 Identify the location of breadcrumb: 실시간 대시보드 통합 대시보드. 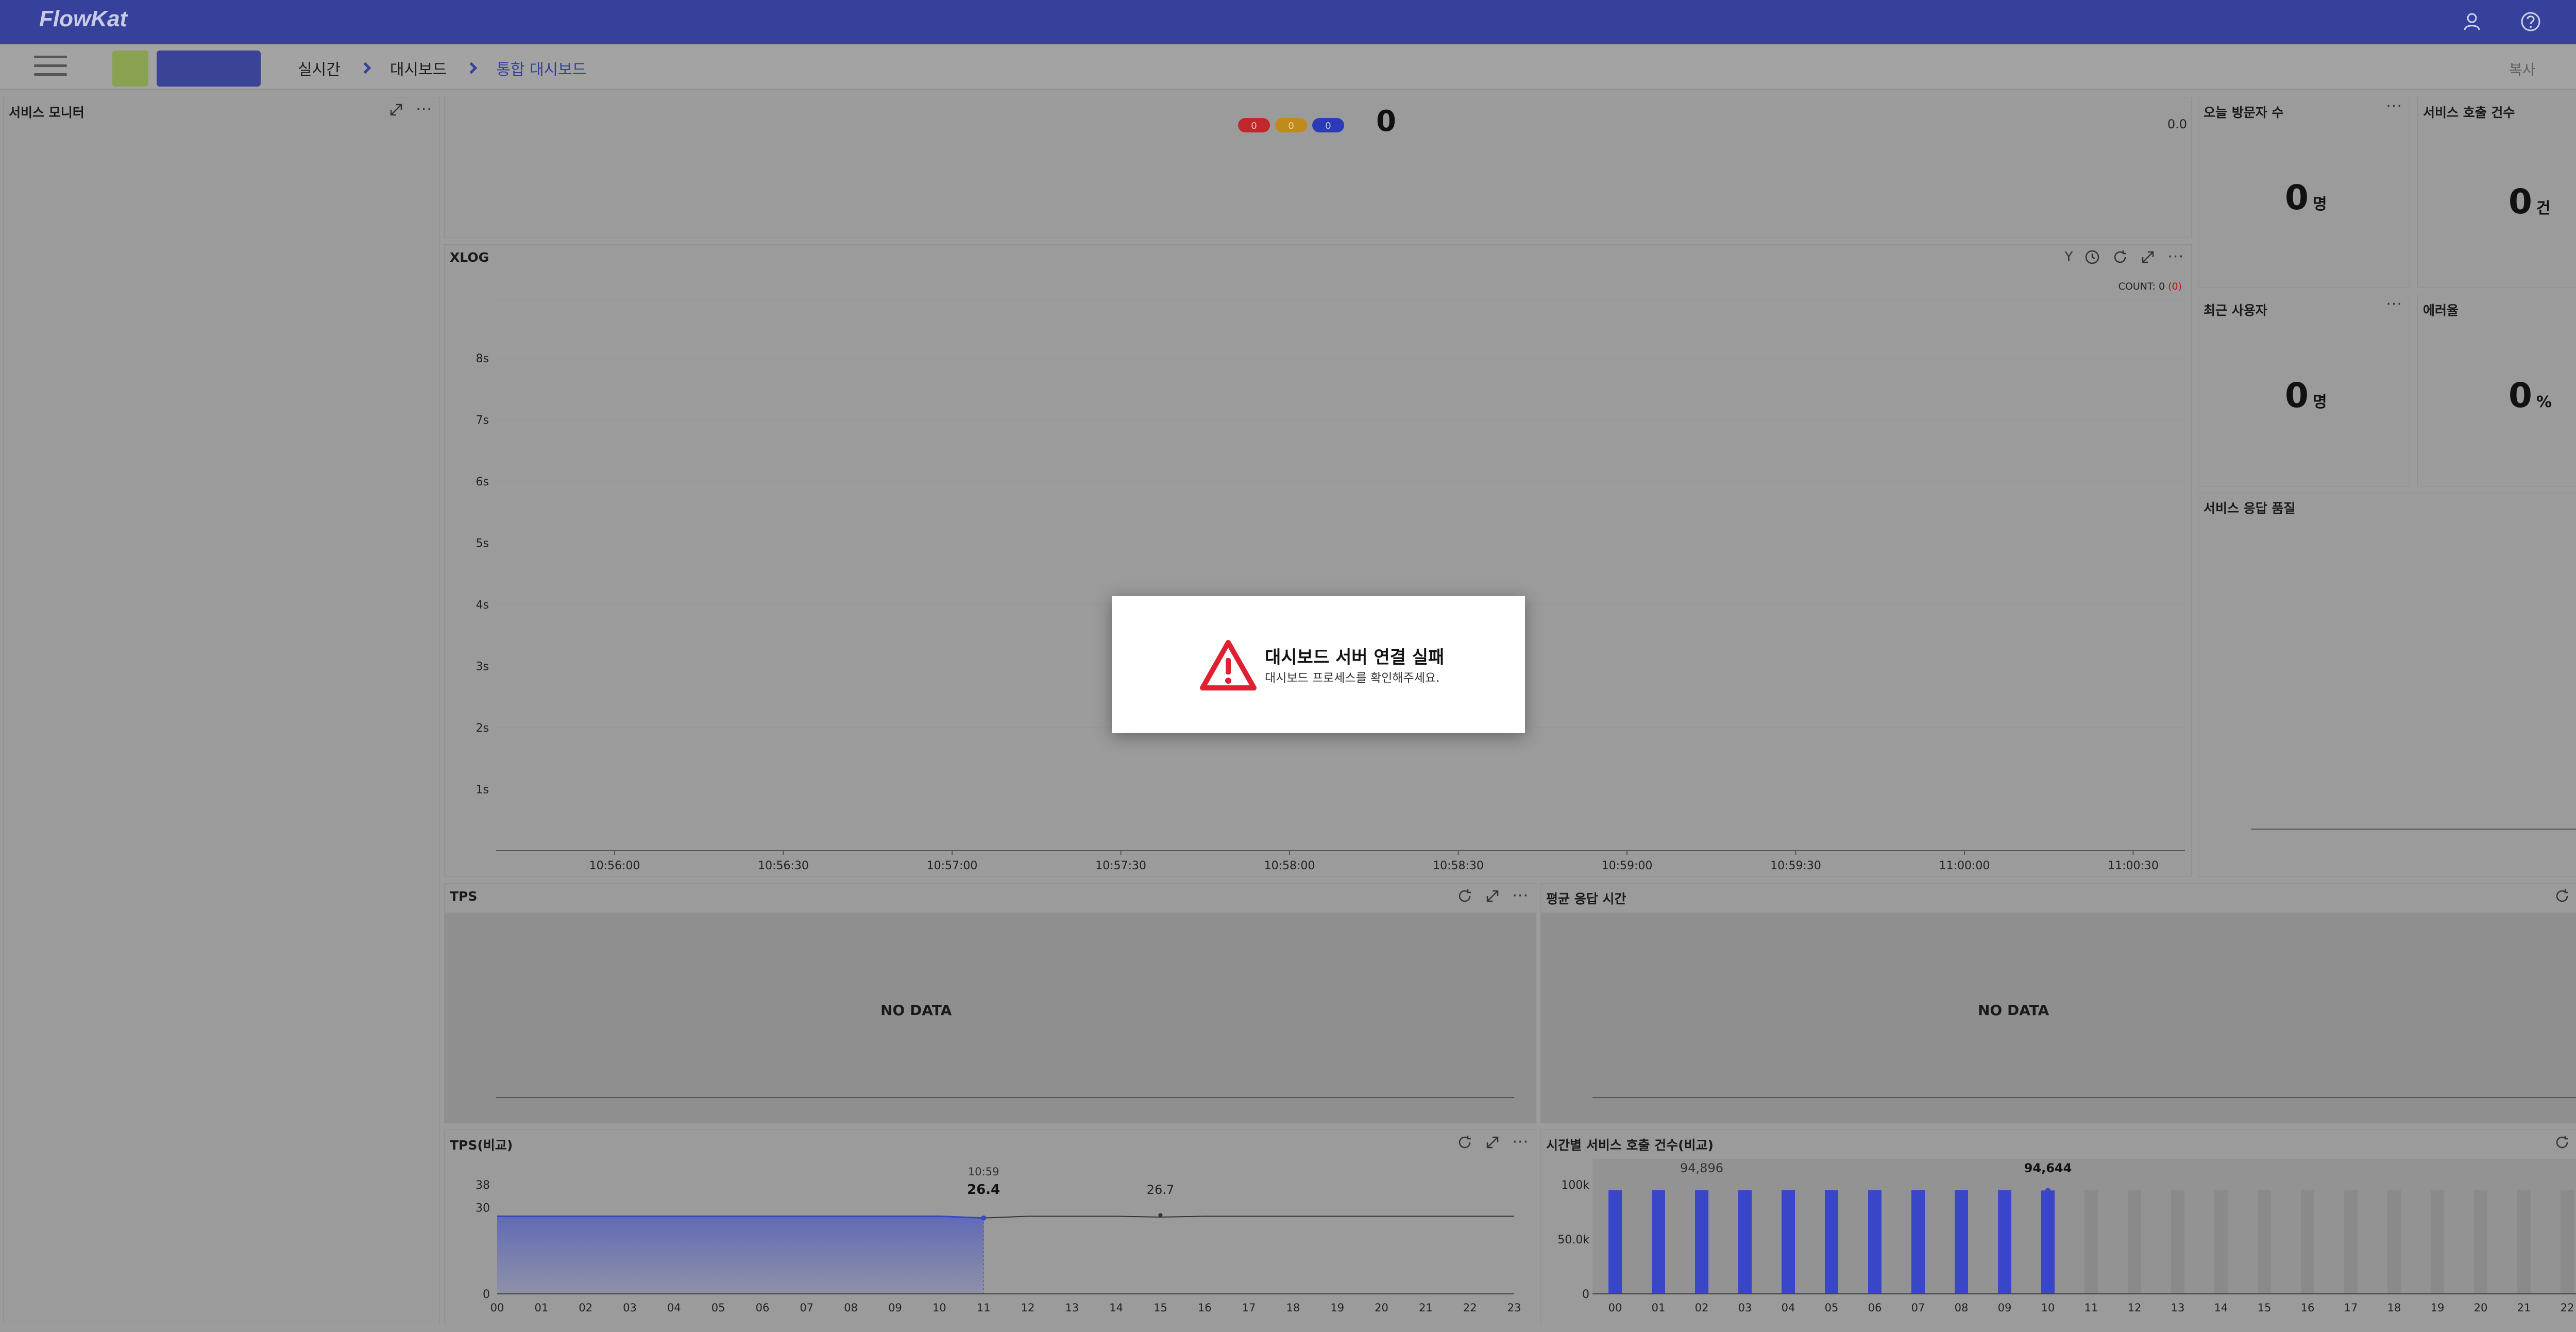
(442, 68).